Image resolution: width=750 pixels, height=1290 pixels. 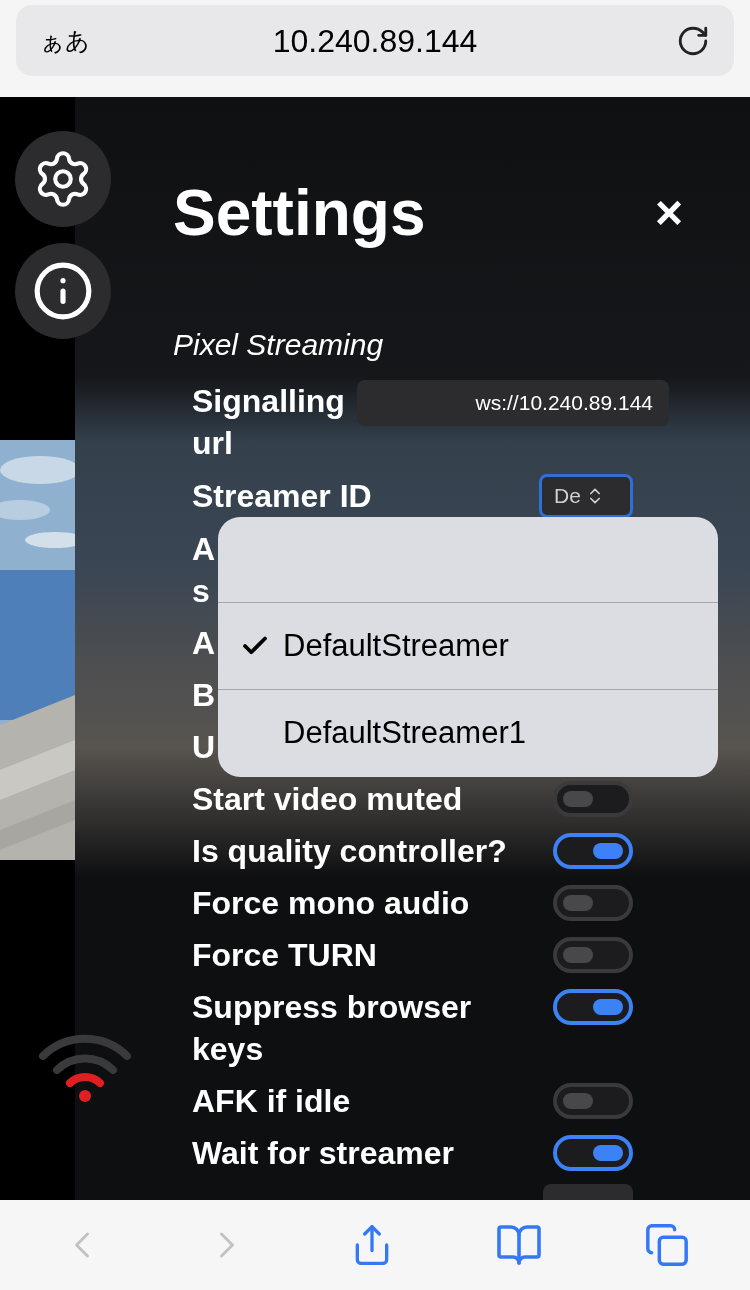 What do you see at coordinates (468, 646) in the screenshot?
I see `menu-option: DefaultStreamer` at bounding box center [468, 646].